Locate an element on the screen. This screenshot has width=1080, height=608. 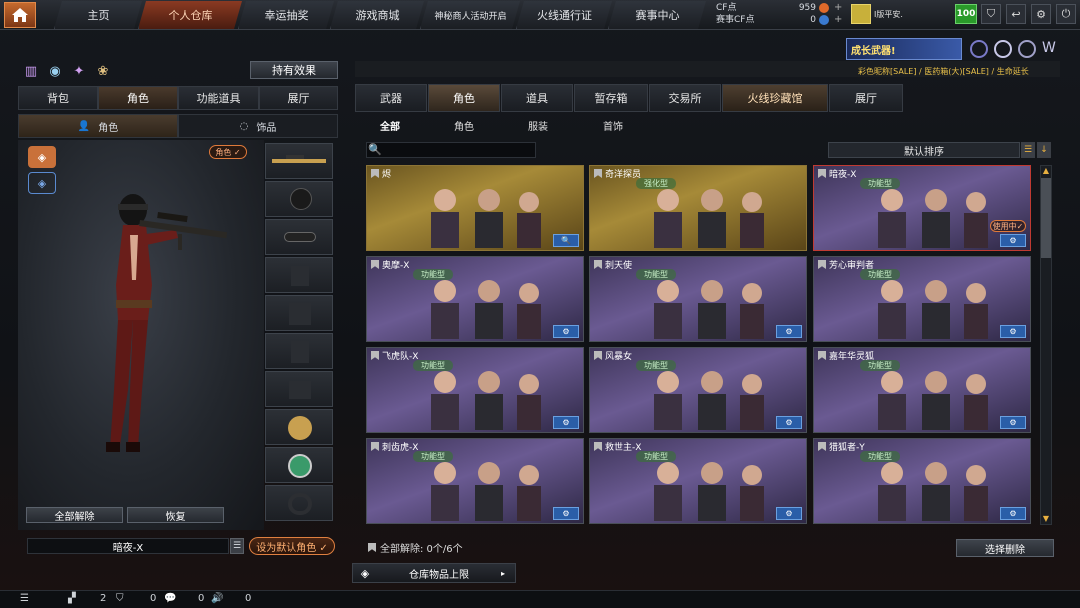
nav-tab-home: 主页 is located at coordinates (98, 15).